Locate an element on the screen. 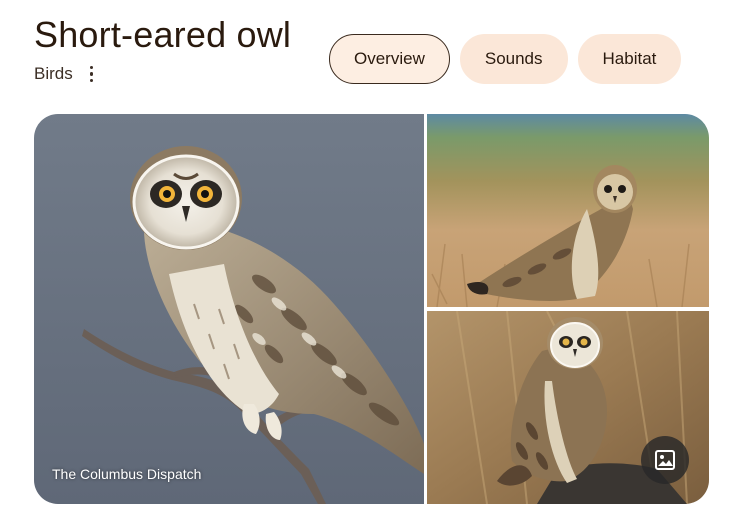 This screenshot has width=733, height=530. page-title: Short-eared owl is located at coordinates (163, 34).